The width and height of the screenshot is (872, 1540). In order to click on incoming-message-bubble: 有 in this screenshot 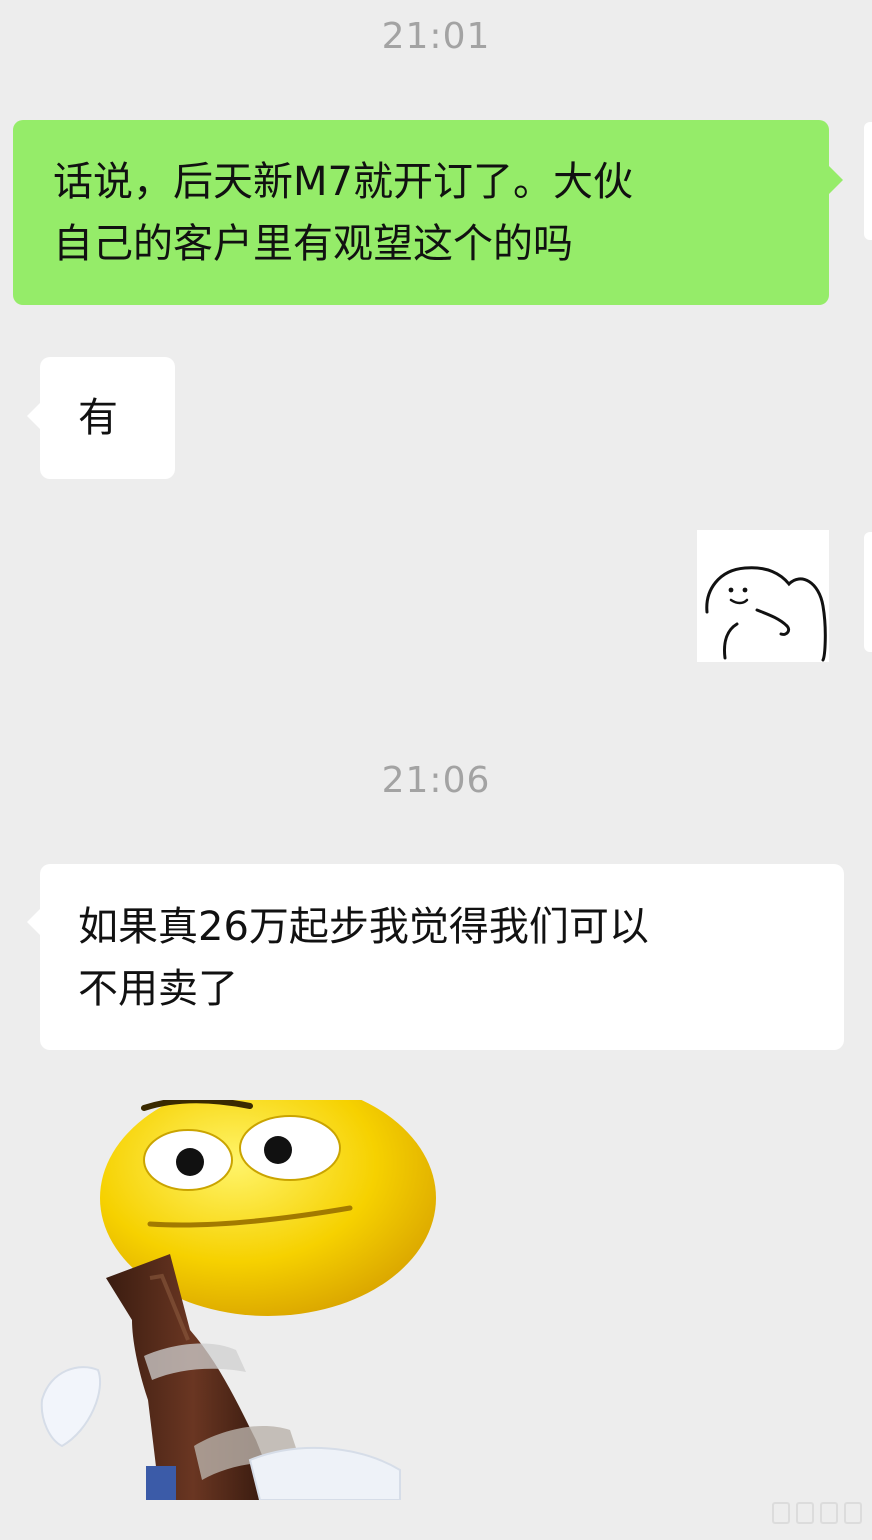, I will do `click(107, 418)`.